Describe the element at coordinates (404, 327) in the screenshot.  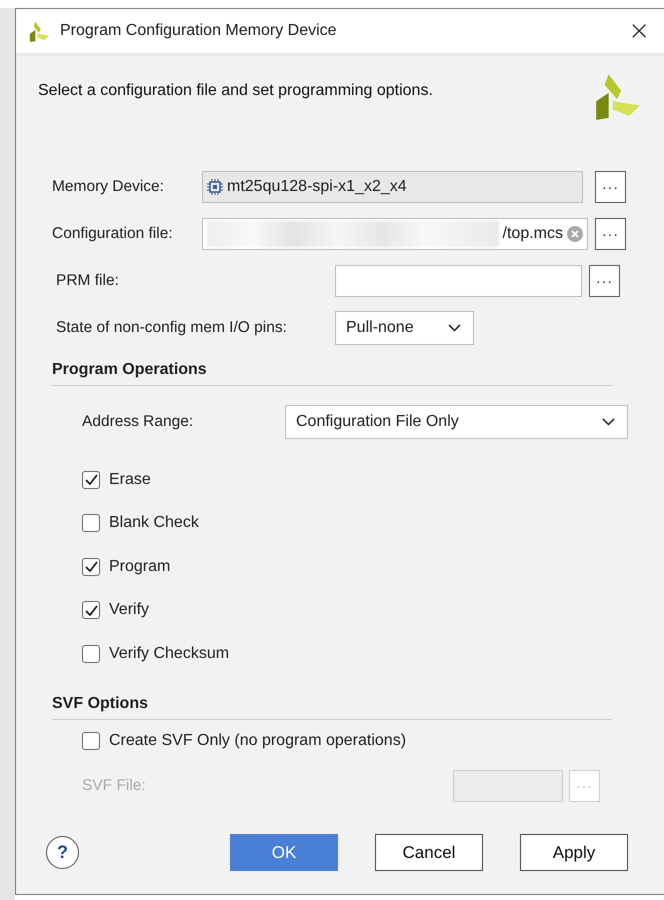
I see `pin-state-dropdown: Pull-none` at that location.